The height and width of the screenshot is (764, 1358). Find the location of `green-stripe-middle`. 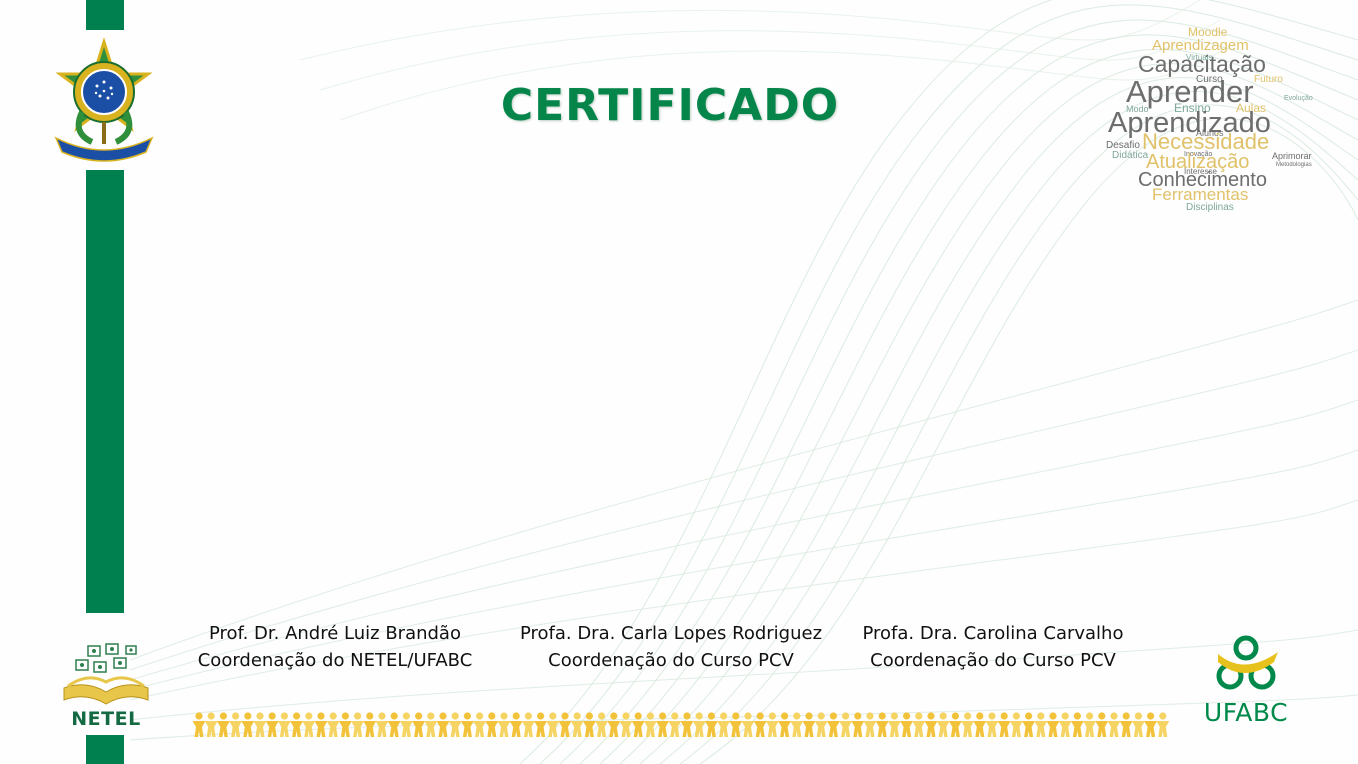

green-stripe-middle is located at coordinates (105, 391).